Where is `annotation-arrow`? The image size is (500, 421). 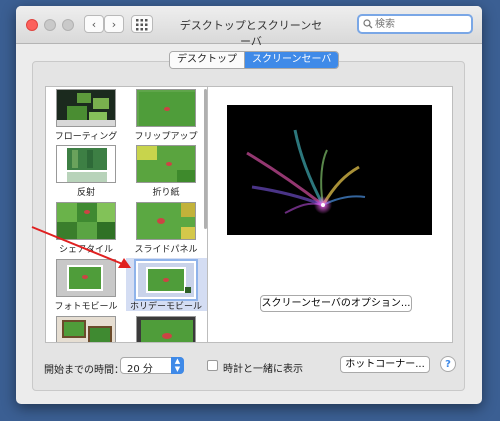
annotation-arrow is located at coordinates (81, 247).